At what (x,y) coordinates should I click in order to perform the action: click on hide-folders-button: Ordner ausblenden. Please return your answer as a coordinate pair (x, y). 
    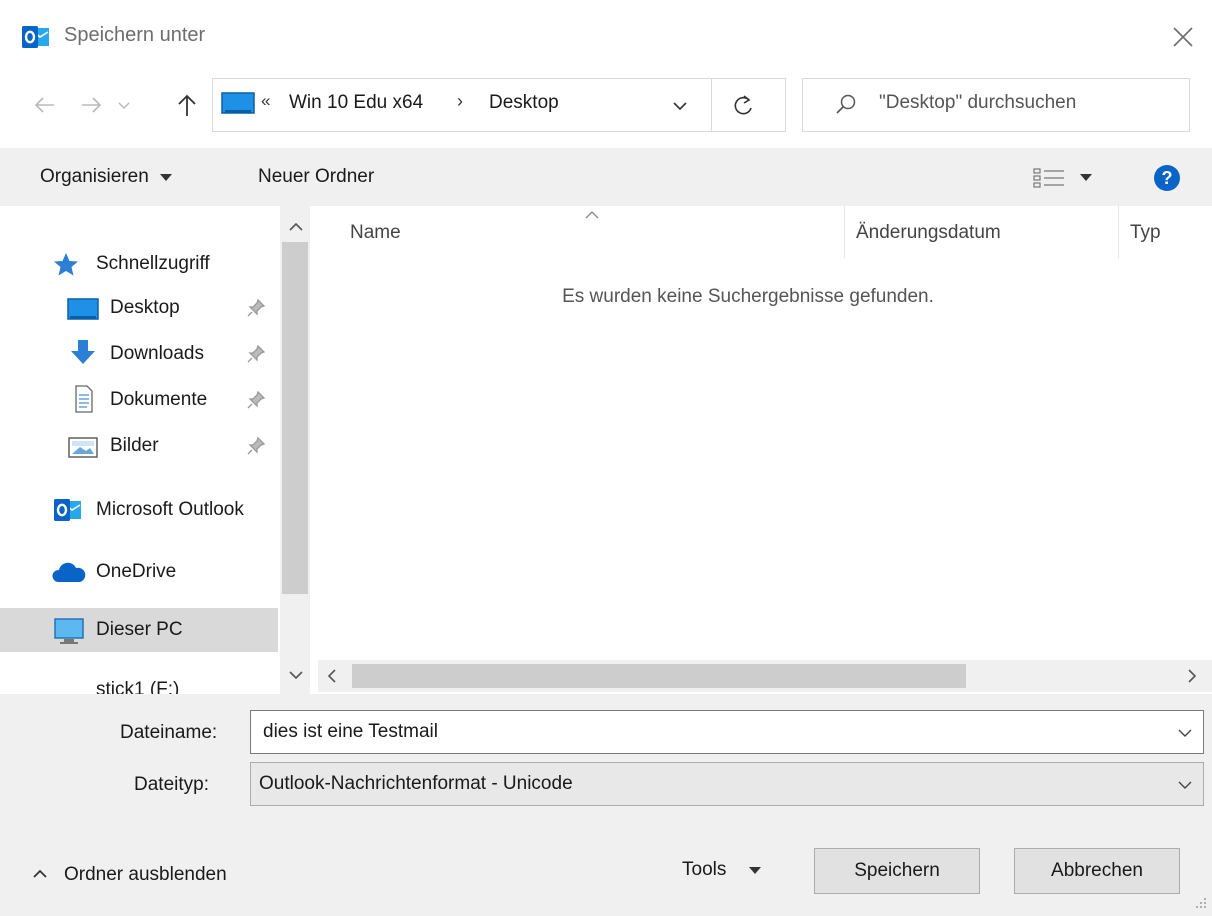
    Looking at the image, I should click on (129, 875).